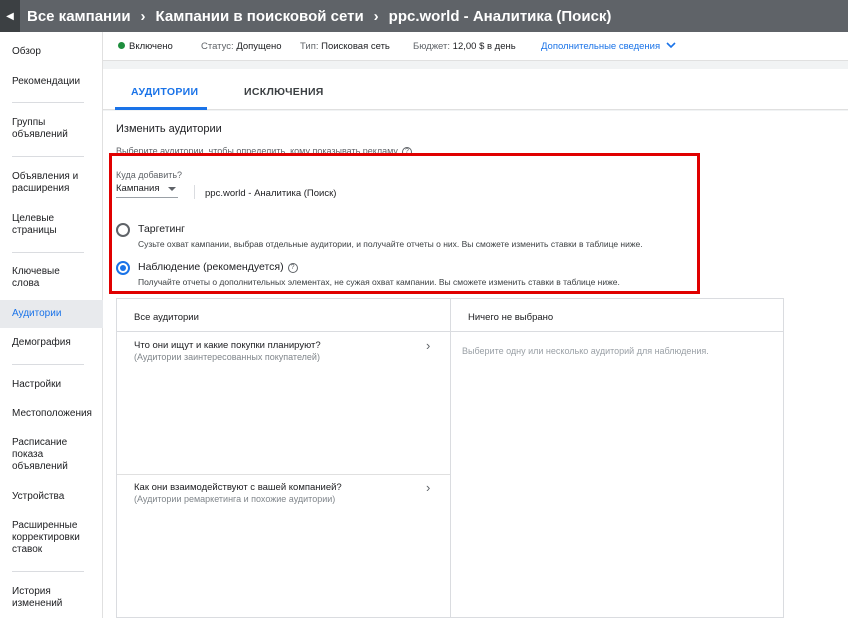 The height and width of the screenshot is (618, 848). Describe the element at coordinates (45, 183) in the screenshot. I see `sidebar-item-ads-extensions: Объявления и расширения` at that location.